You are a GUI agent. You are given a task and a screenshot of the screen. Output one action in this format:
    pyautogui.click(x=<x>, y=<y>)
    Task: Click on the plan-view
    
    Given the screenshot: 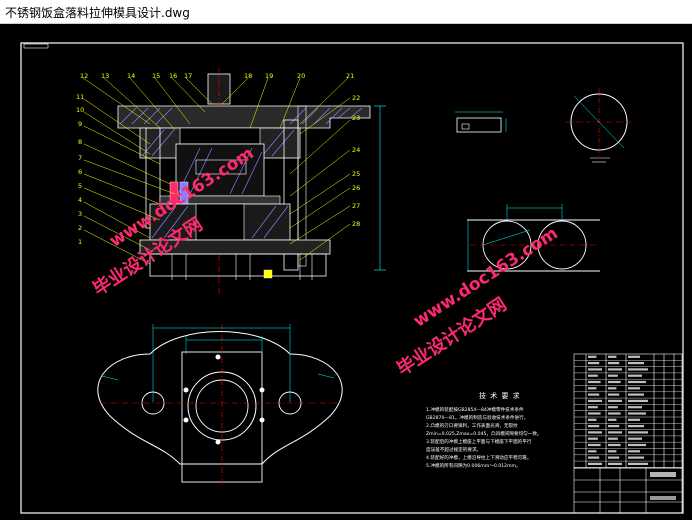 What is the action you would take?
    pyautogui.click(x=220, y=405)
    